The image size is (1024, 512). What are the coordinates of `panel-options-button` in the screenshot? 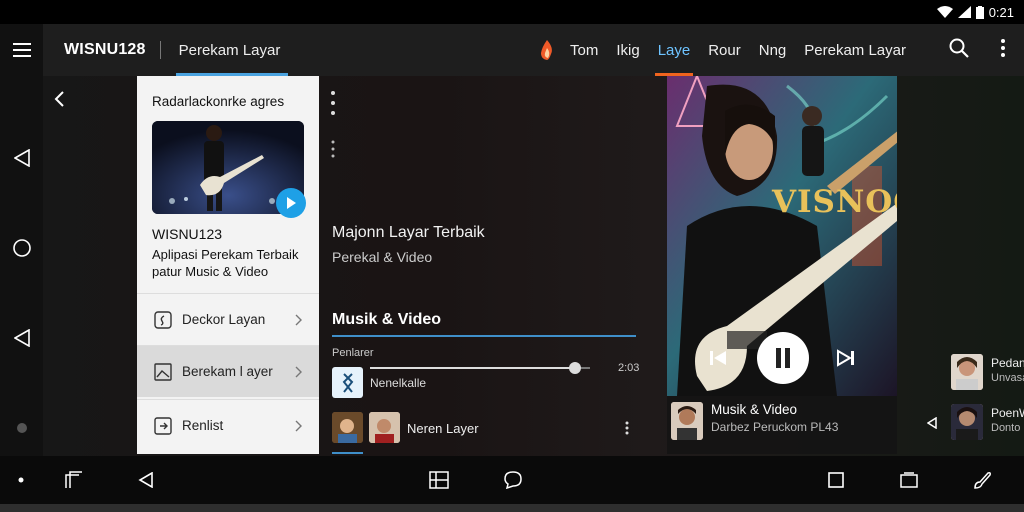 It's located at (333, 105).